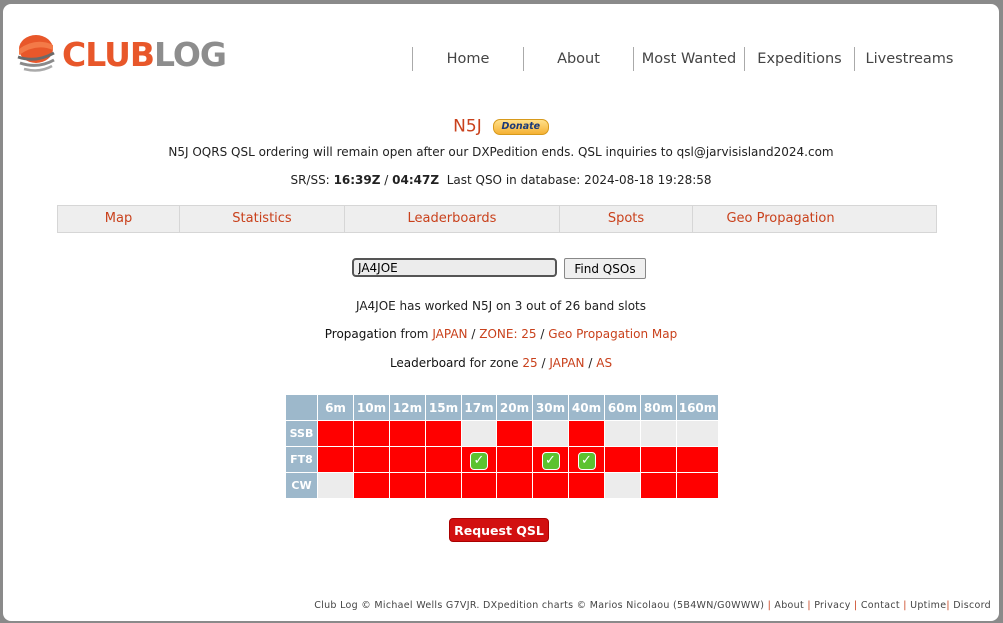  I want to click on nav-most-wanted: Most Wanted, so click(688, 59).